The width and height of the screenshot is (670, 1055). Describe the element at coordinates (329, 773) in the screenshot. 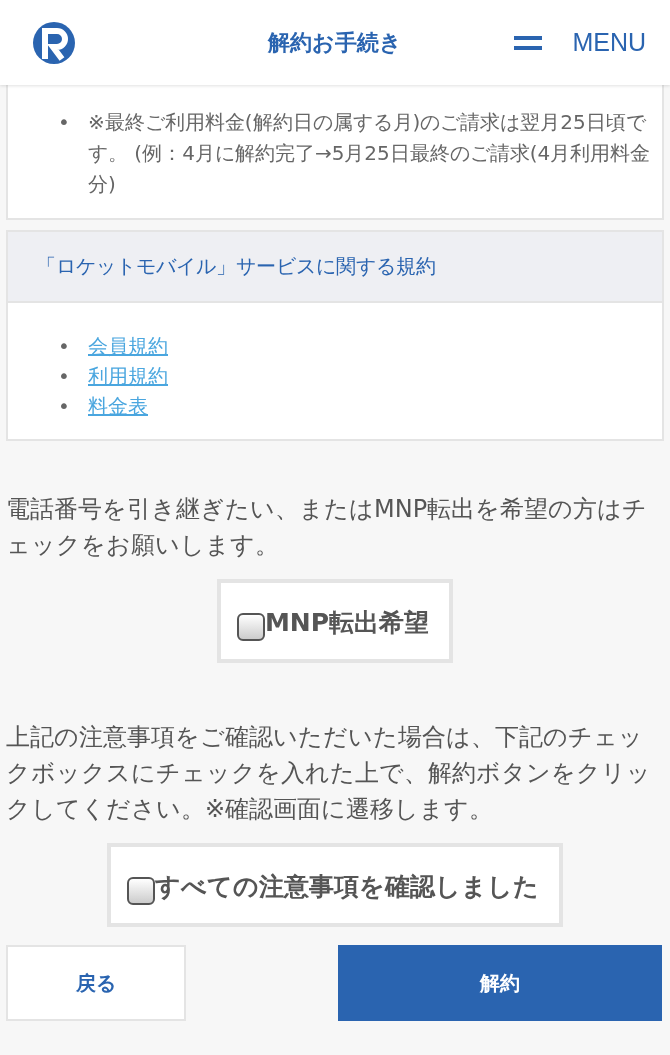

I see `confirm-instruction: 上記の注意事項をご確認いただいた場合は、下記のチェックボックスにチェックを入れた上で、解約ボタンをクリックしてください。※確認画面に遷移します。` at that location.